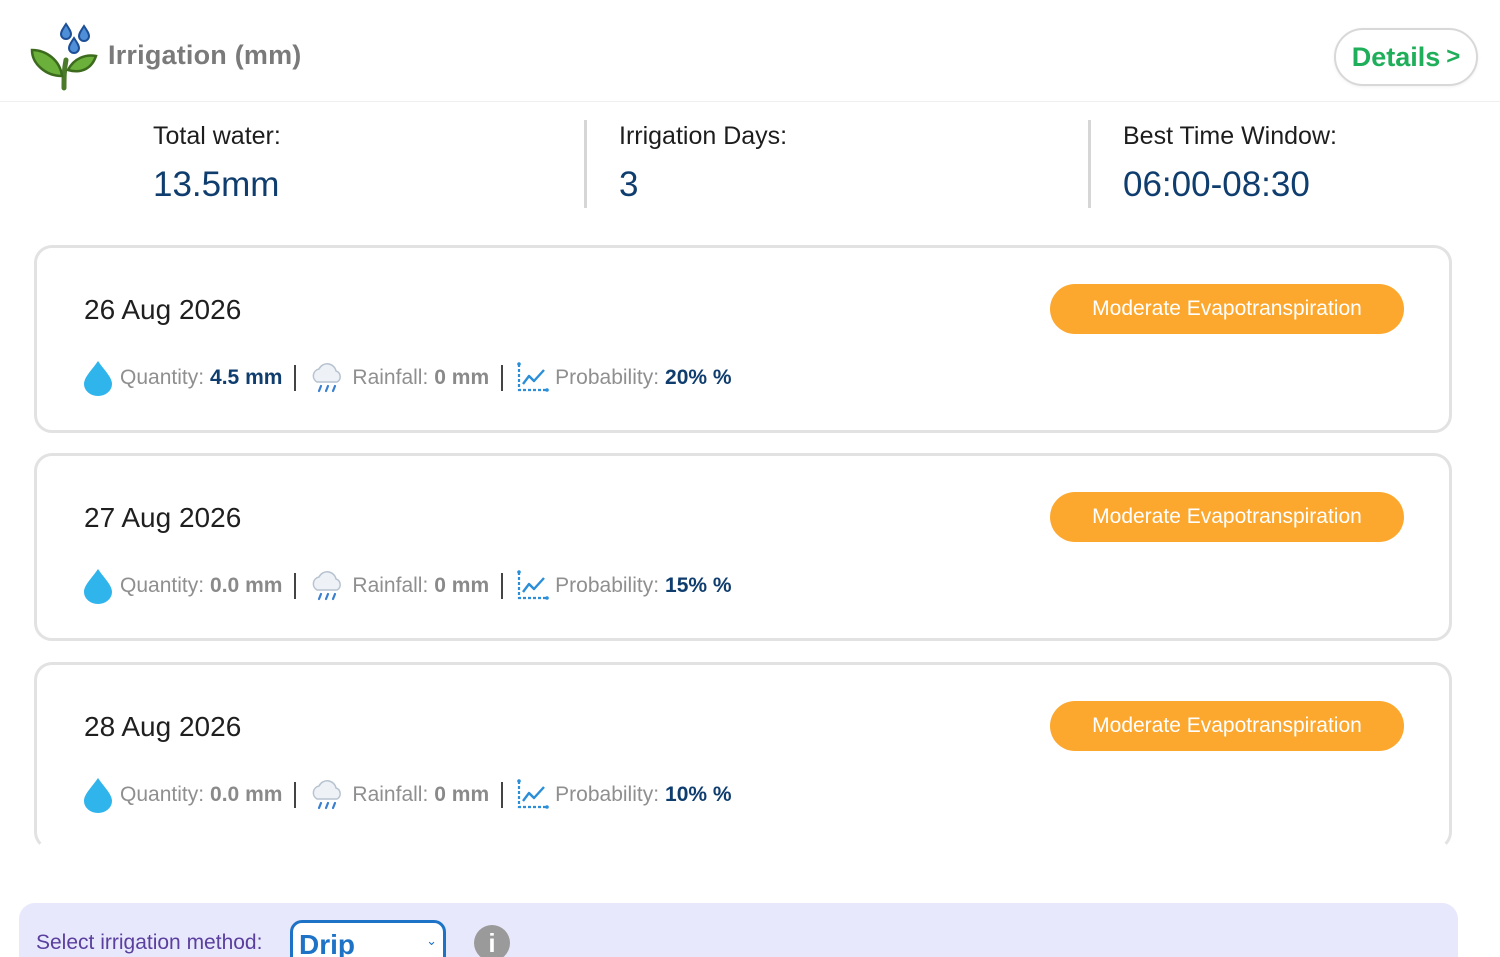 Image resolution: width=1500 pixels, height=957 pixels. I want to click on chevron-down-icon: ⌄, so click(431, 940).